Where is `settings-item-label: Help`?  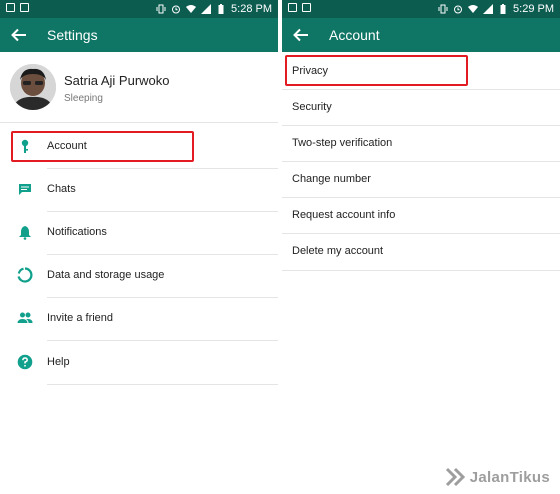
settings-item-label: Help is located at coordinates (58, 362).